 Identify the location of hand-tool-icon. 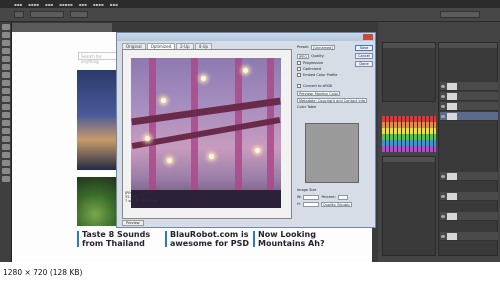
(6, 171).